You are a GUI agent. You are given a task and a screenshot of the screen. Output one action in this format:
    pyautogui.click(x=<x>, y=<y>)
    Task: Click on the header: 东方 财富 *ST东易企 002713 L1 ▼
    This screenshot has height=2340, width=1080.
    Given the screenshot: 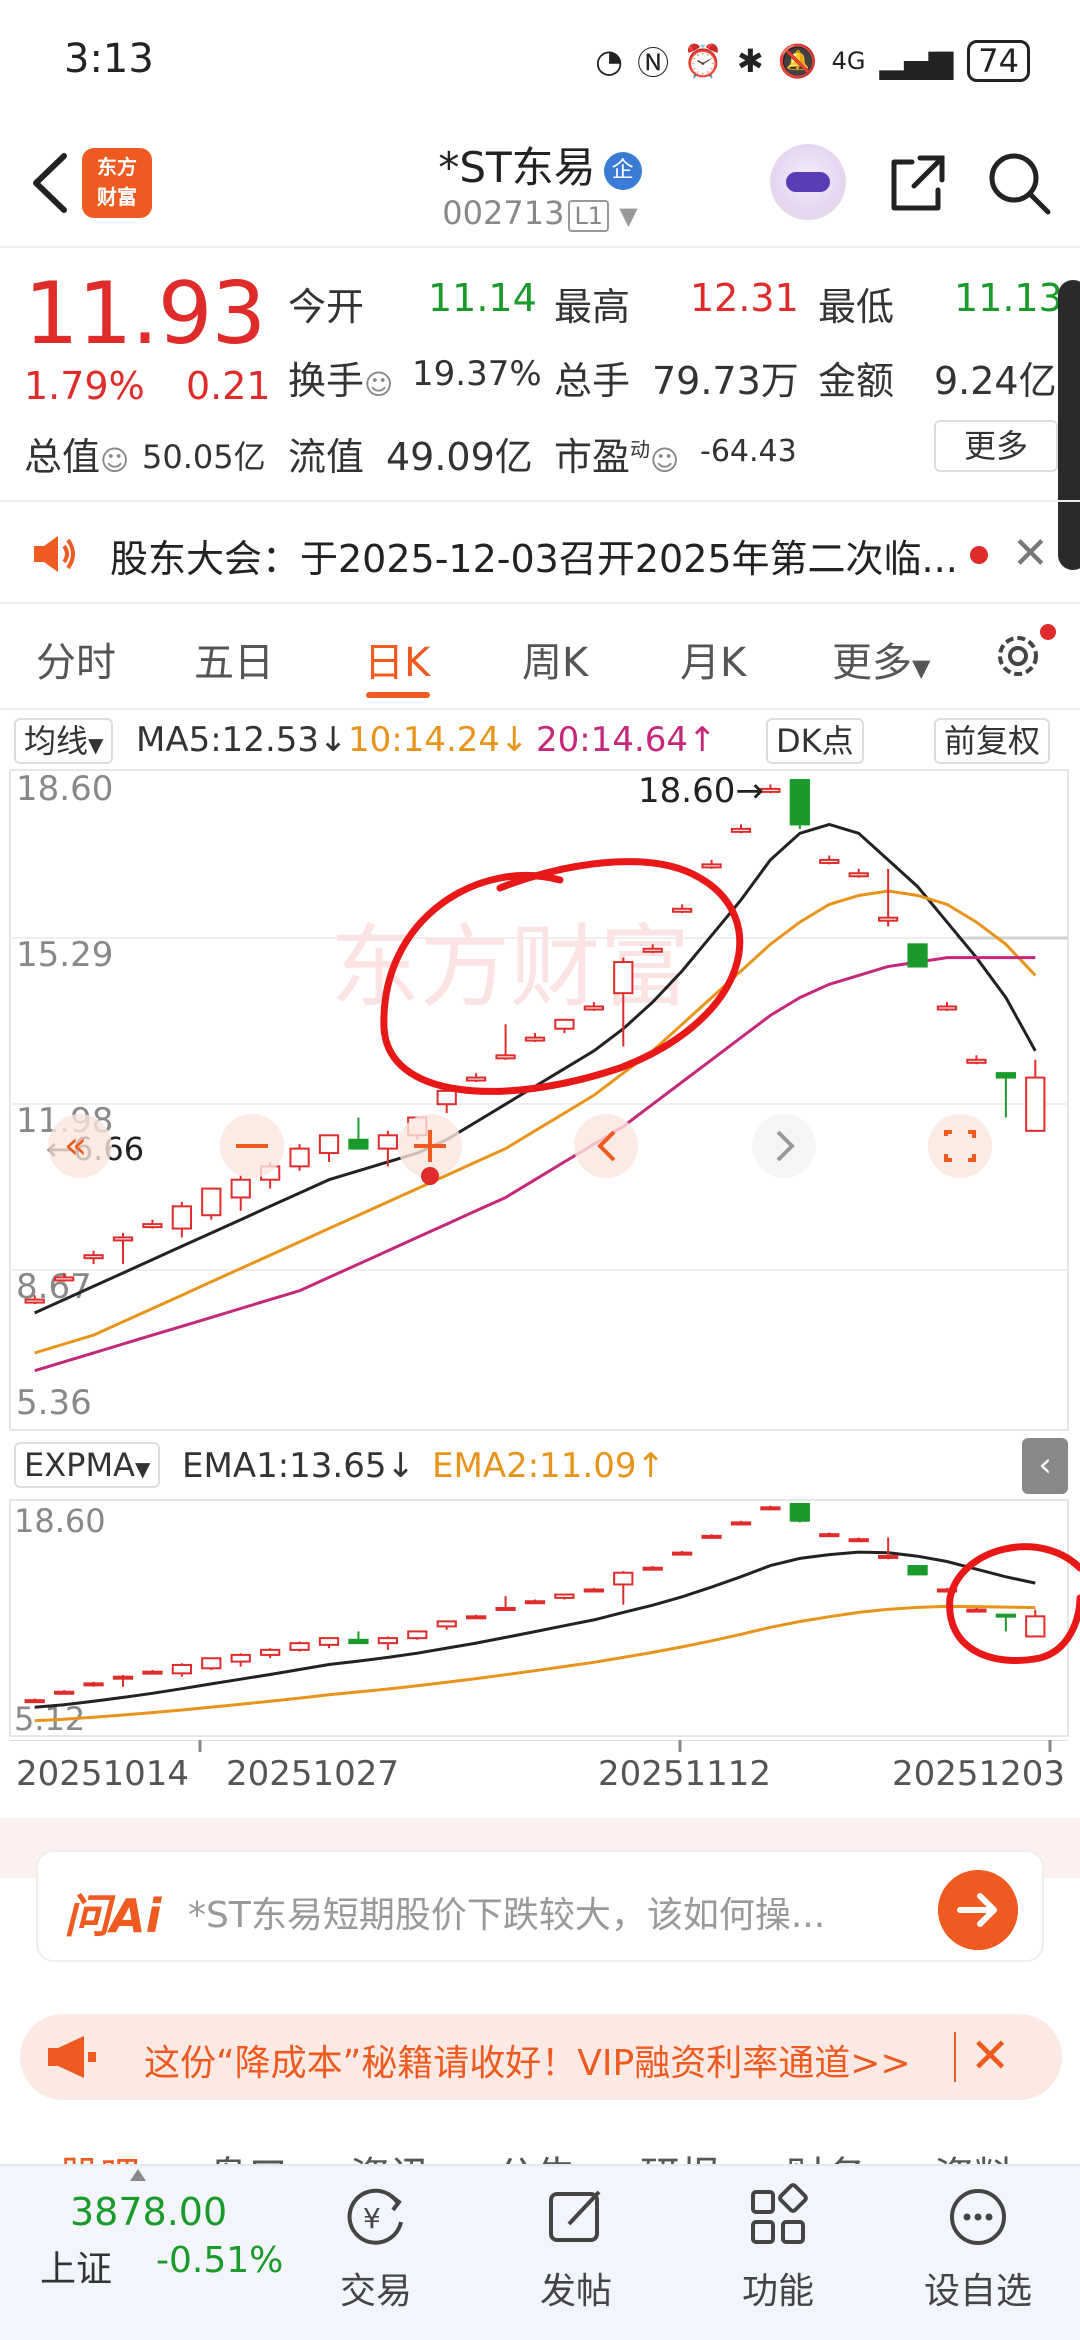 What is the action you would take?
    pyautogui.click(x=540, y=184)
    